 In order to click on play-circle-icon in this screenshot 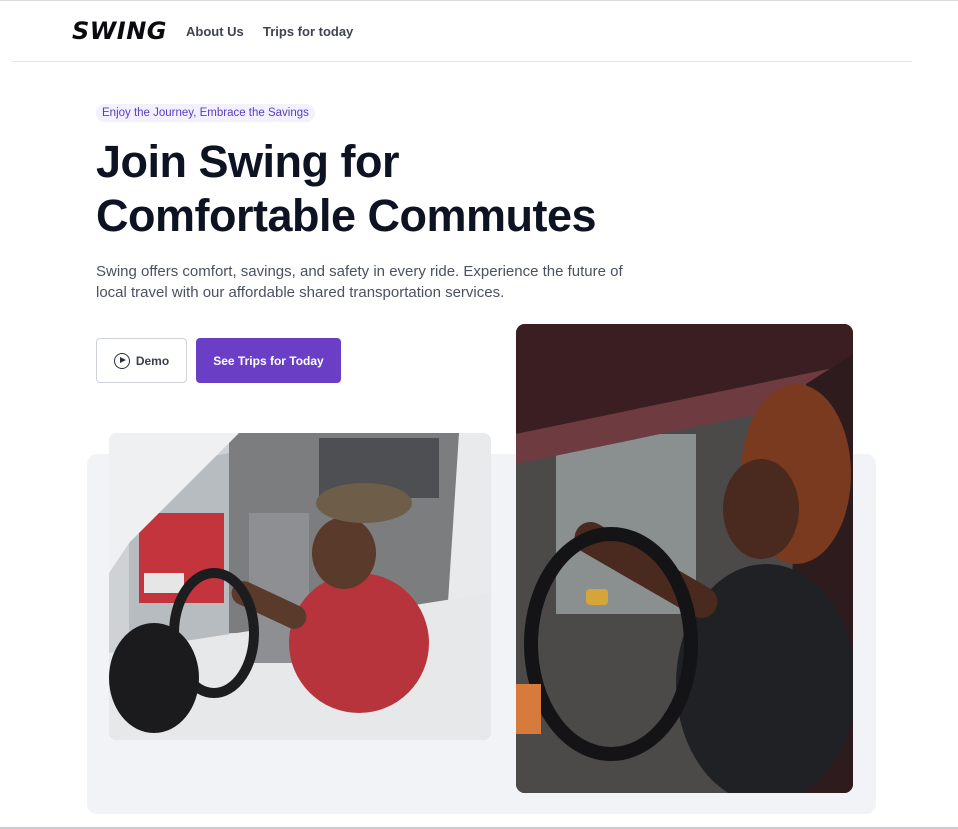, I will do `click(121, 360)`.